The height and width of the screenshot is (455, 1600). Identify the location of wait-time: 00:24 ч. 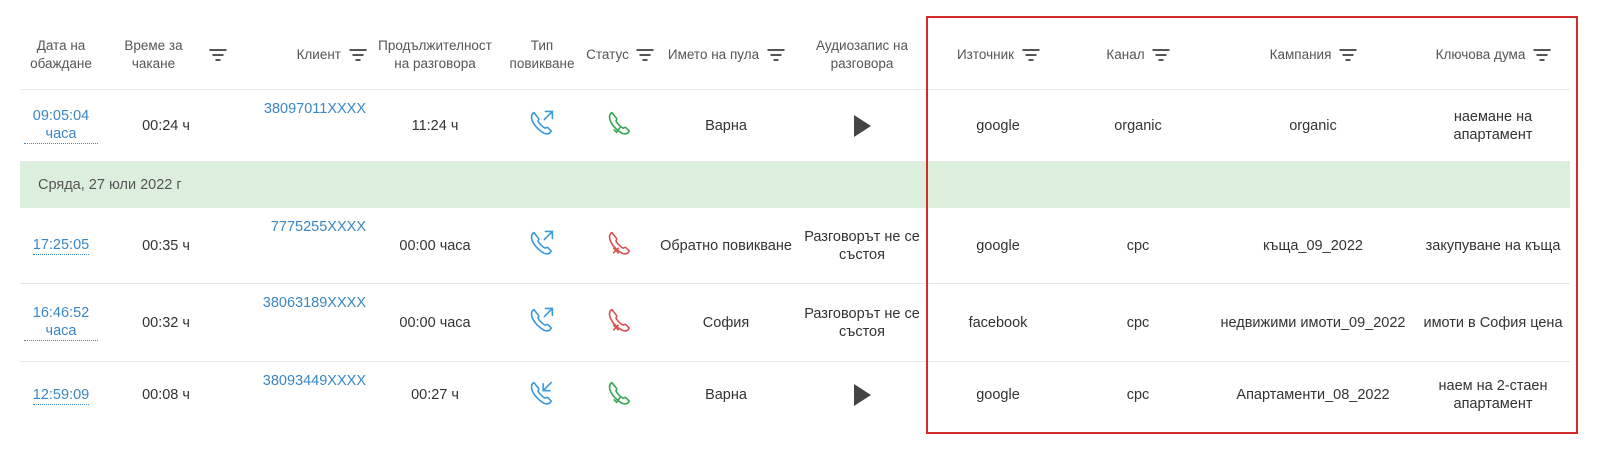
(166, 125).